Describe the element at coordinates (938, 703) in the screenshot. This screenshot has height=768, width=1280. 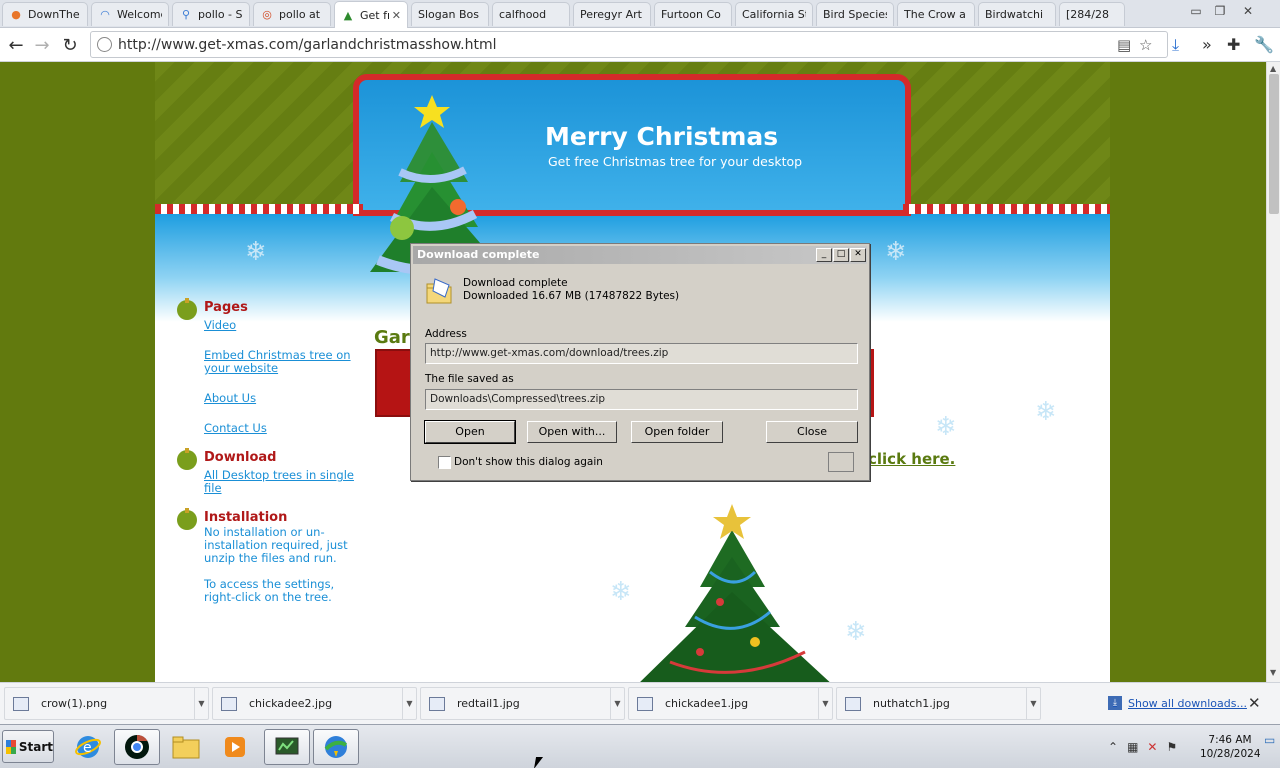
I see `download-item: nuthatch1.jpg ▼` at that location.